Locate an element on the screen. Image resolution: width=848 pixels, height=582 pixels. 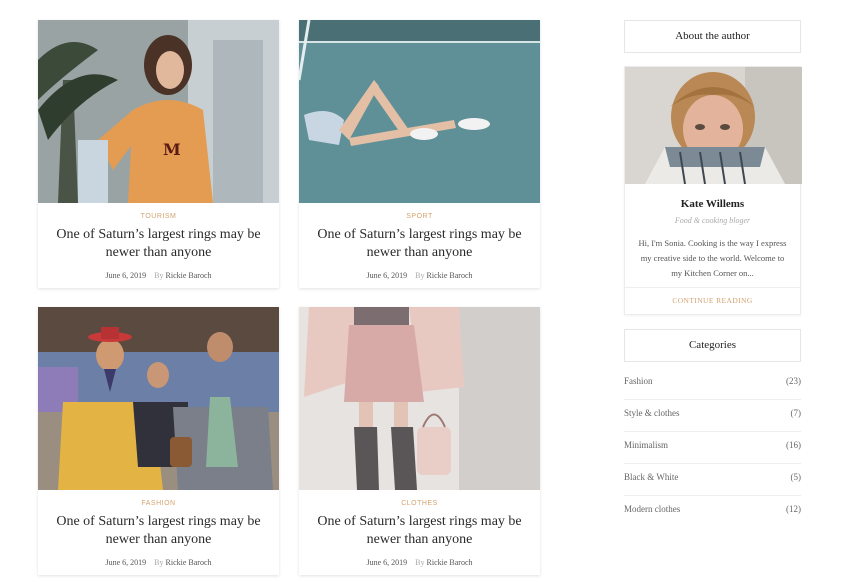
category-item-fashion: Fashion (23) is located at coordinates (712, 384).